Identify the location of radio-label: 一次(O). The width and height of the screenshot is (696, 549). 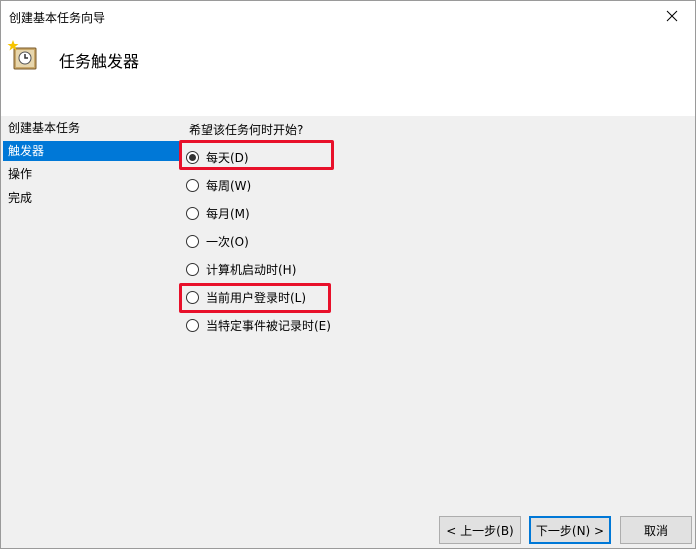
(227, 241).